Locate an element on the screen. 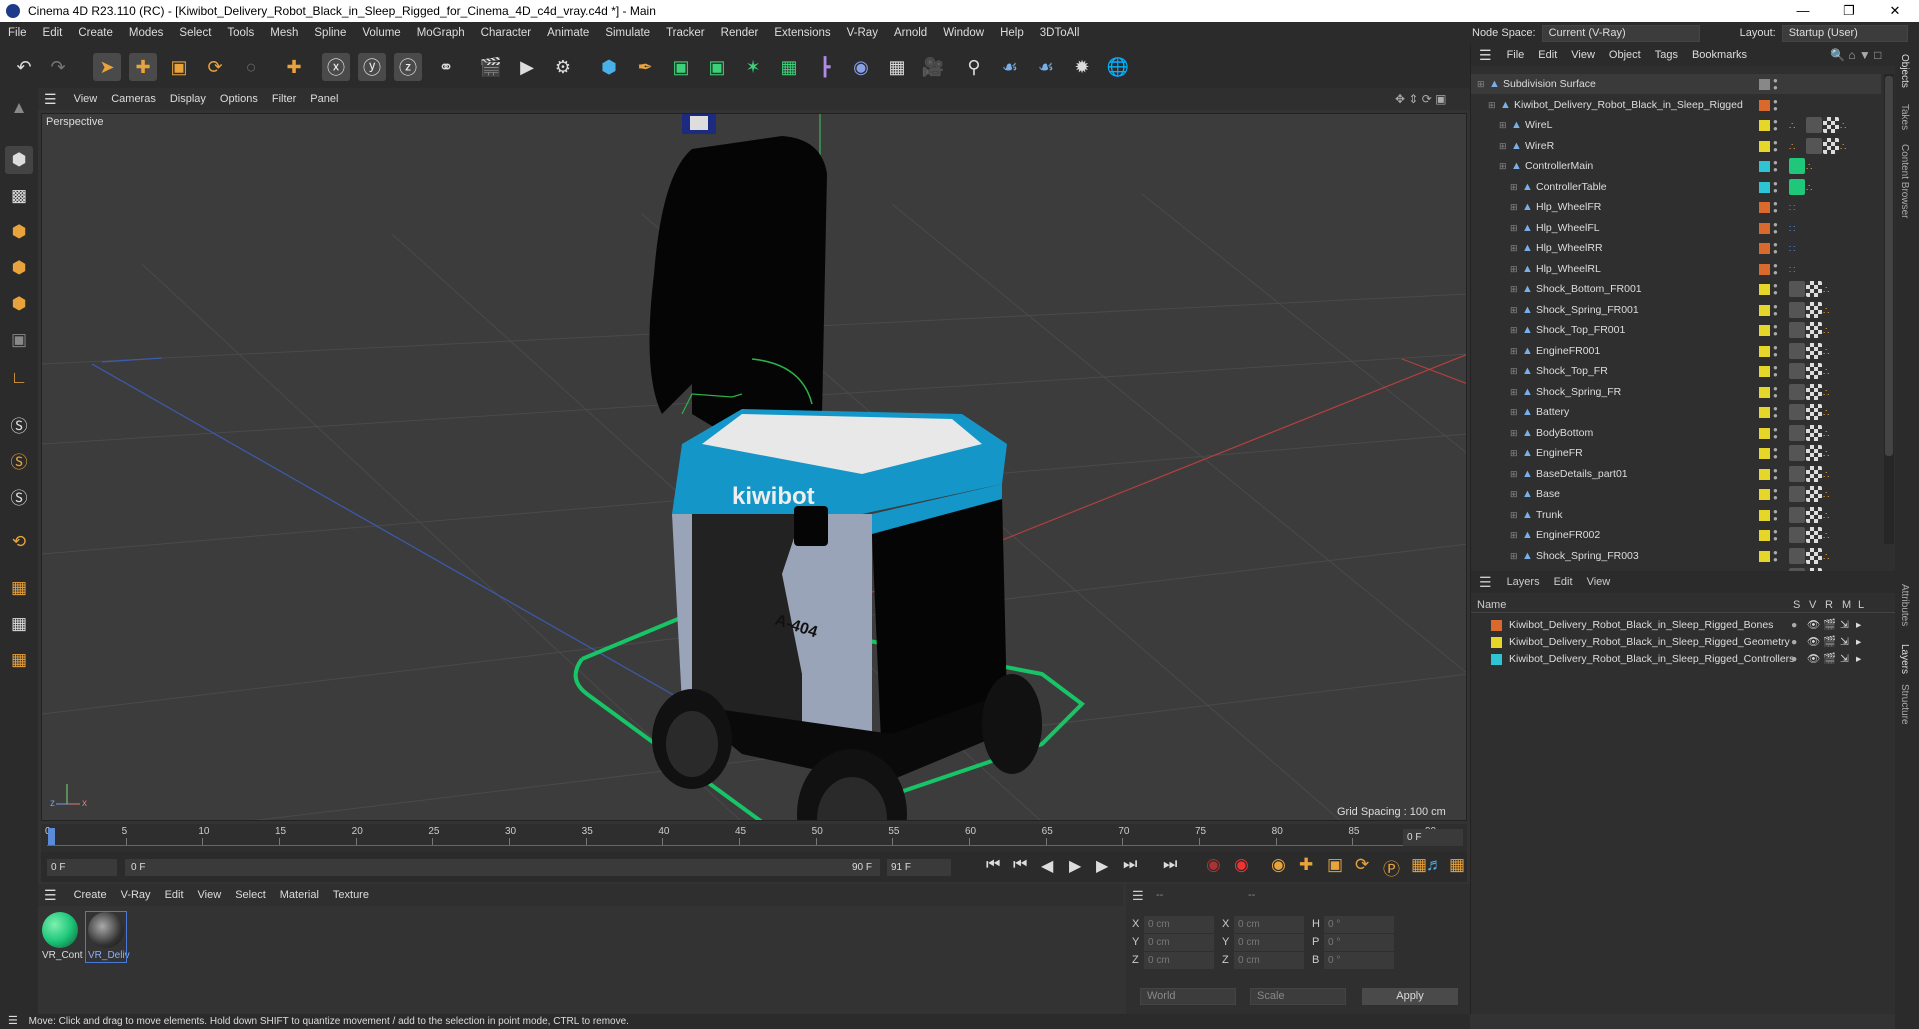 This screenshot has width=1919, height=1029. scale-tool-icon: ▣ is located at coordinates (179, 67).